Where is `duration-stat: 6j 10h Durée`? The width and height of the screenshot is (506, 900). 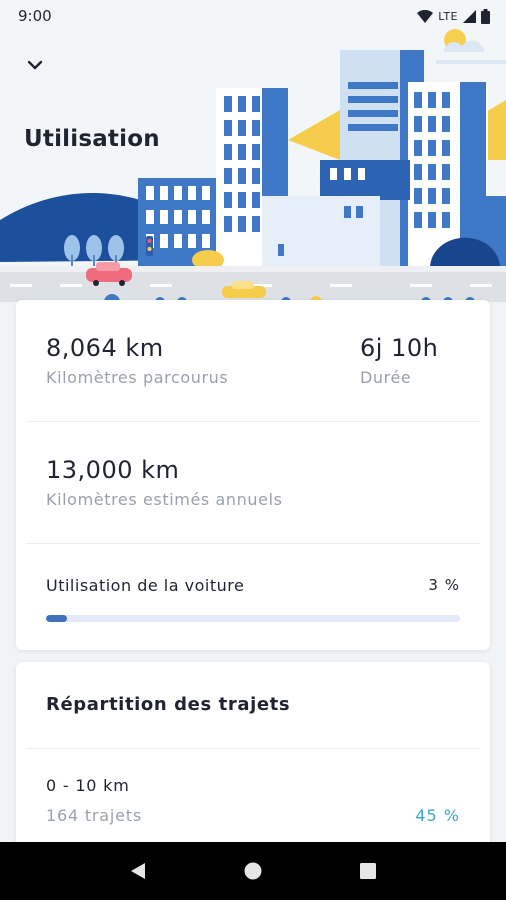
duration-stat: 6j 10h Durée is located at coordinates (410, 360).